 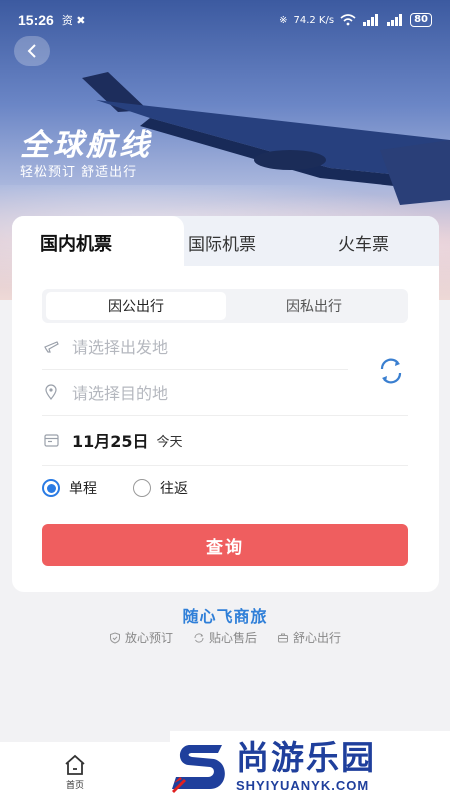 What do you see at coordinates (314, 306) in the screenshot?
I see `personal-trip-option: 因私出行` at bounding box center [314, 306].